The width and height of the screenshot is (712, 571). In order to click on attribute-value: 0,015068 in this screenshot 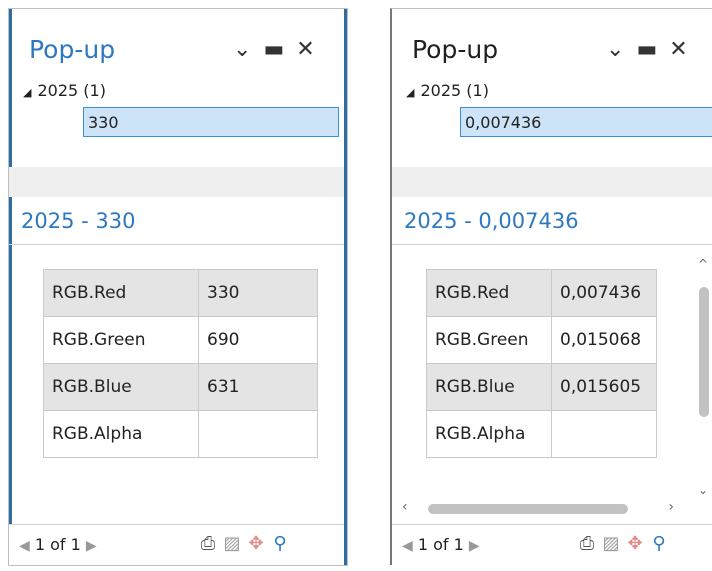, I will do `click(604, 340)`.